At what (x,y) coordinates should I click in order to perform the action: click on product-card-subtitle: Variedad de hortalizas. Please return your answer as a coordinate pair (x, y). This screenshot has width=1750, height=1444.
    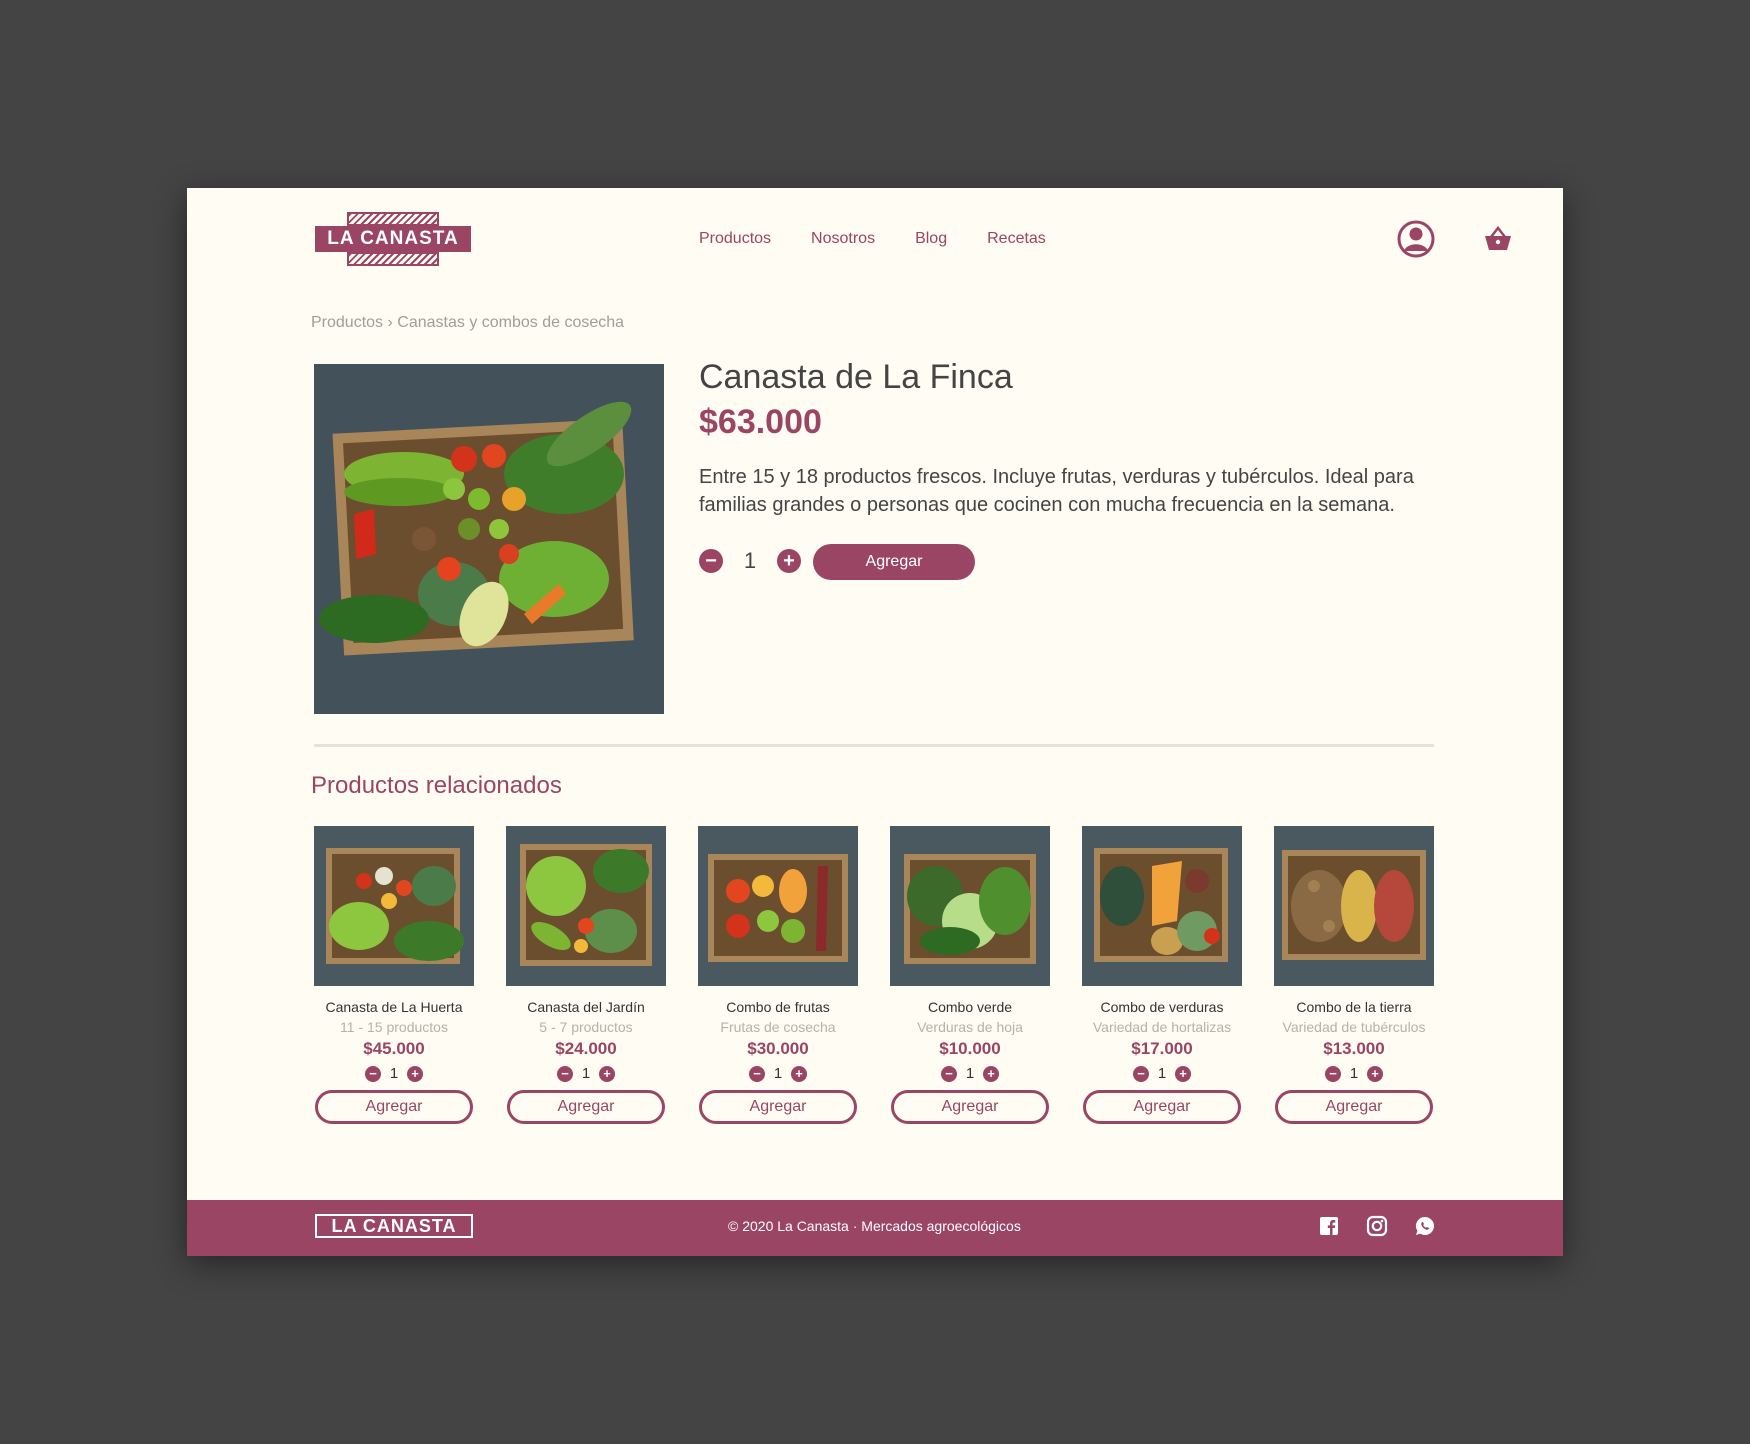
    Looking at the image, I should click on (1162, 1027).